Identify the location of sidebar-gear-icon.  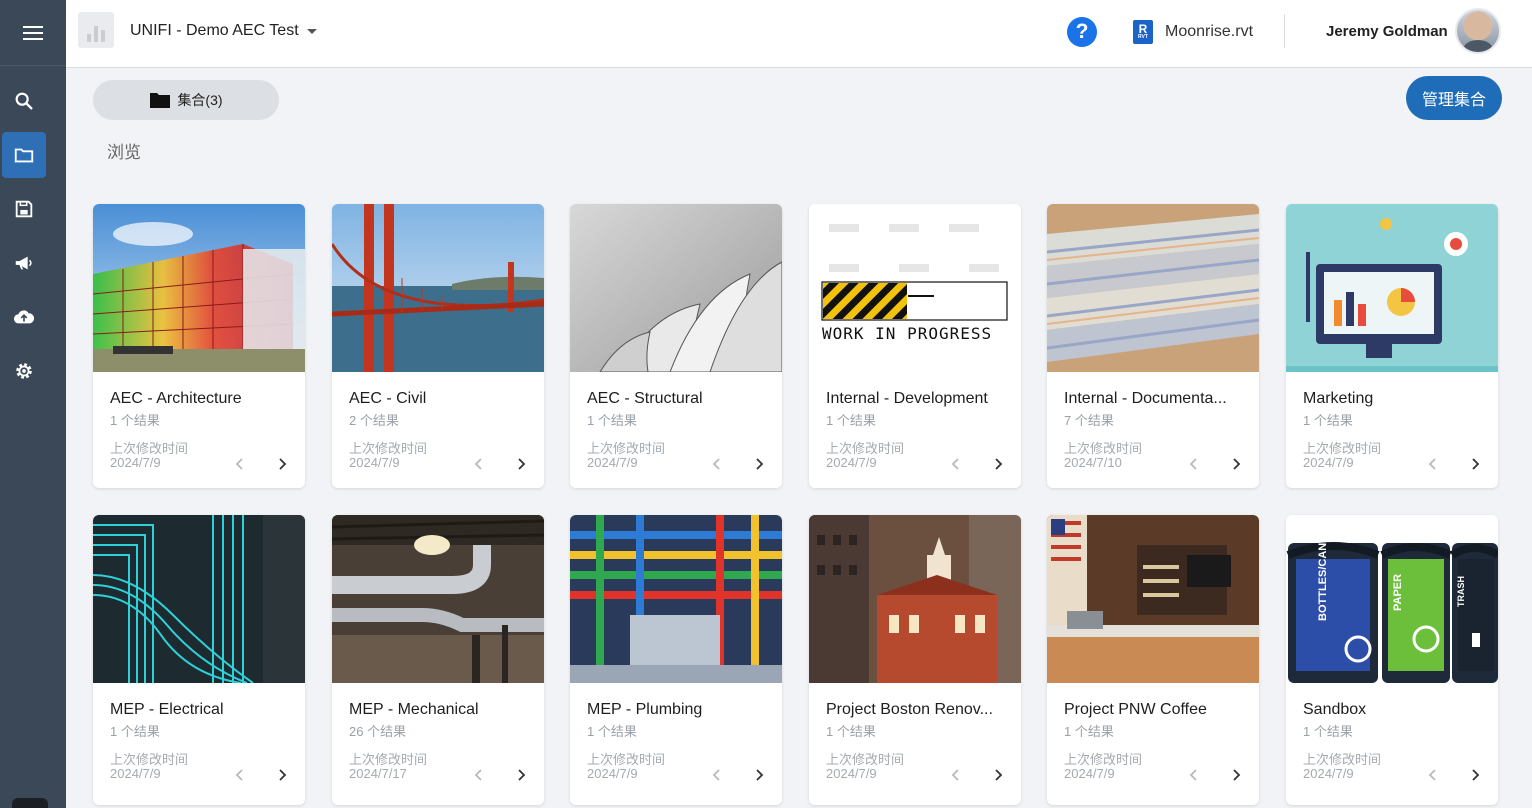
(24, 371).